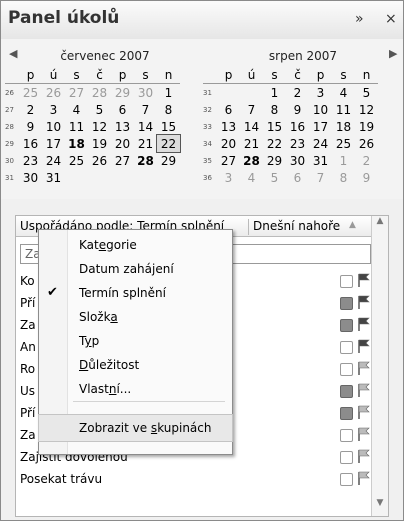 This screenshot has height=521, width=404. What do you see at coordinates (380, 225) in the screenshot?
I see `scroll-up-icon: ▲` at bounding box center [380, 225].